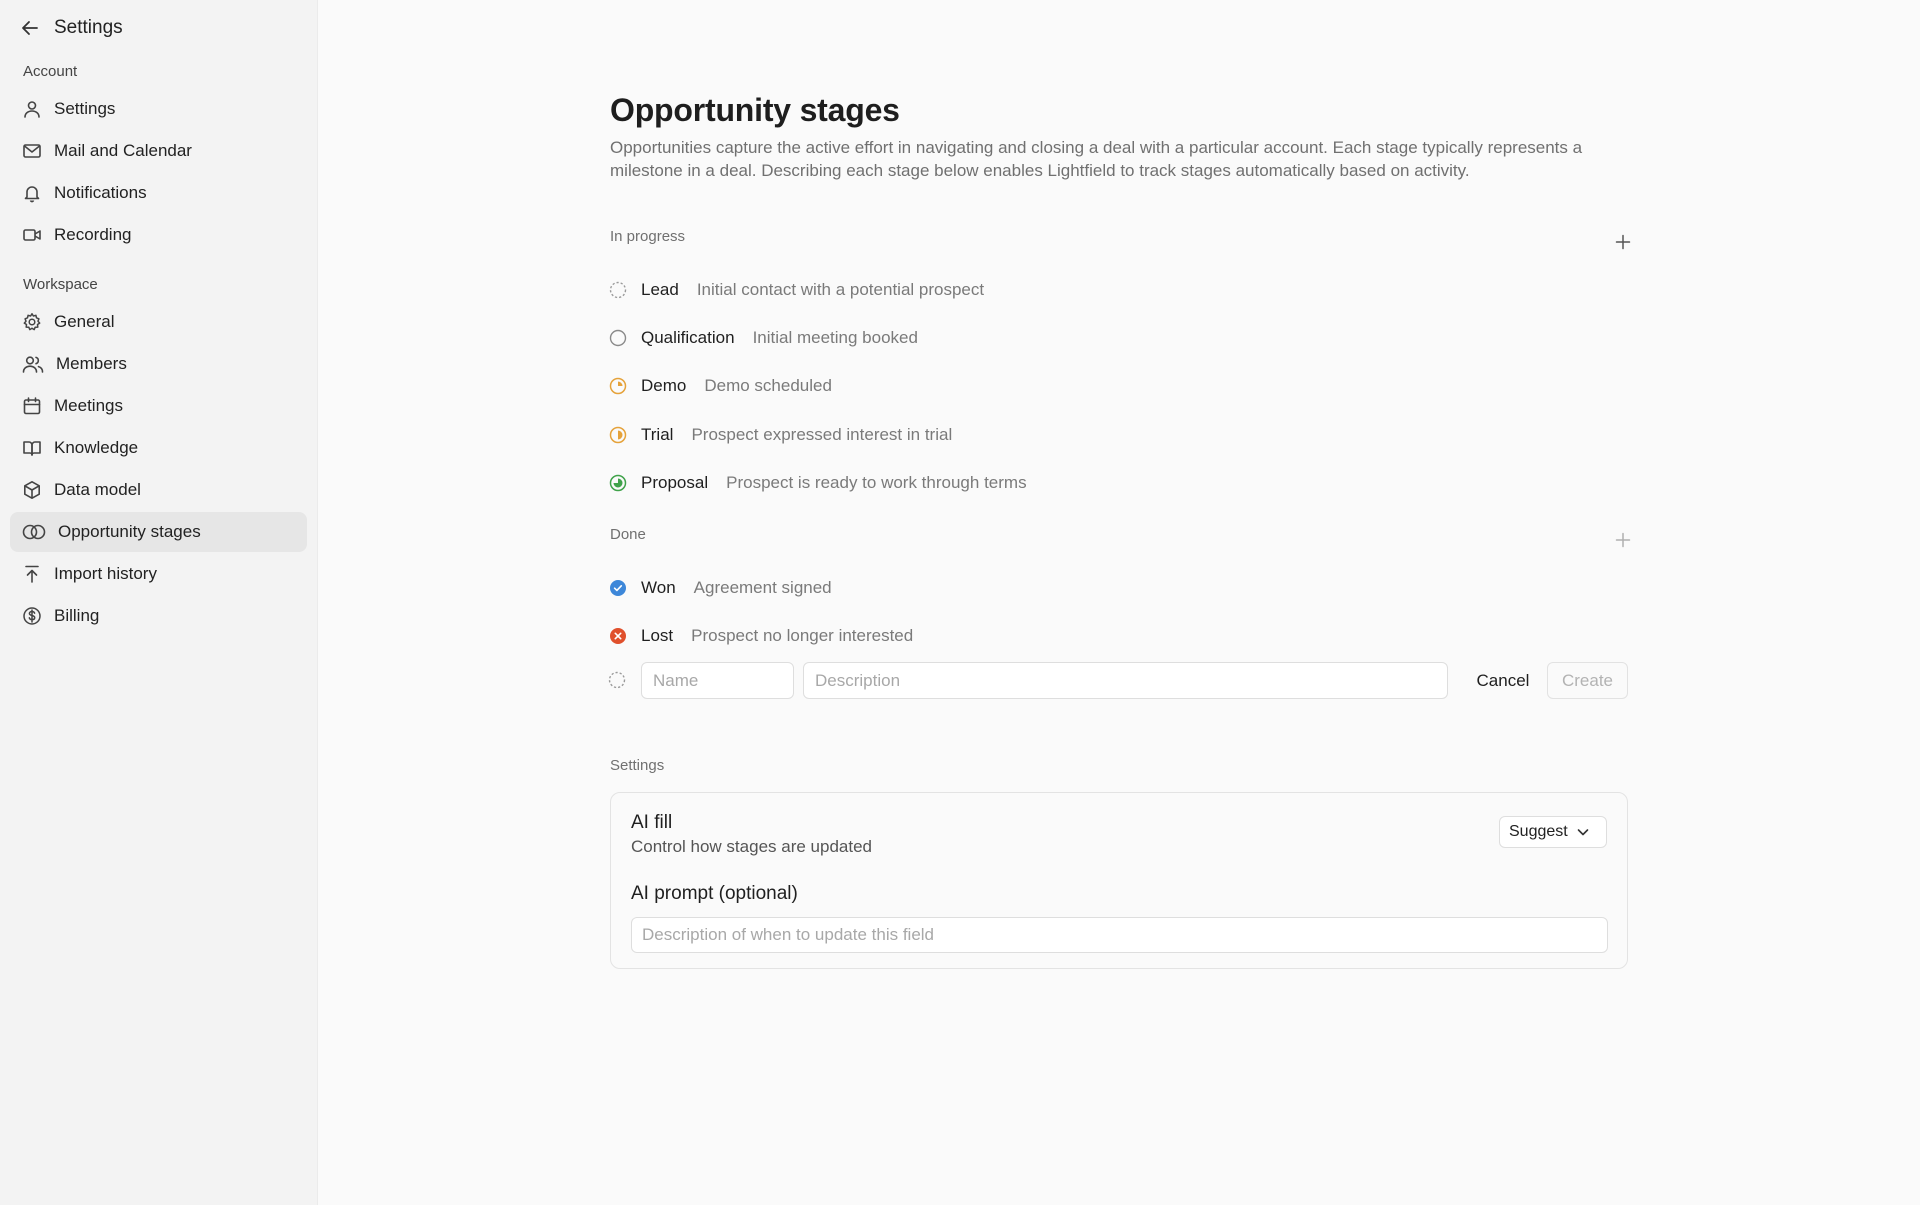 The width and height of the screenshot is (1920, 1205). I want to click on create-button: Create, so click(1587, 680).